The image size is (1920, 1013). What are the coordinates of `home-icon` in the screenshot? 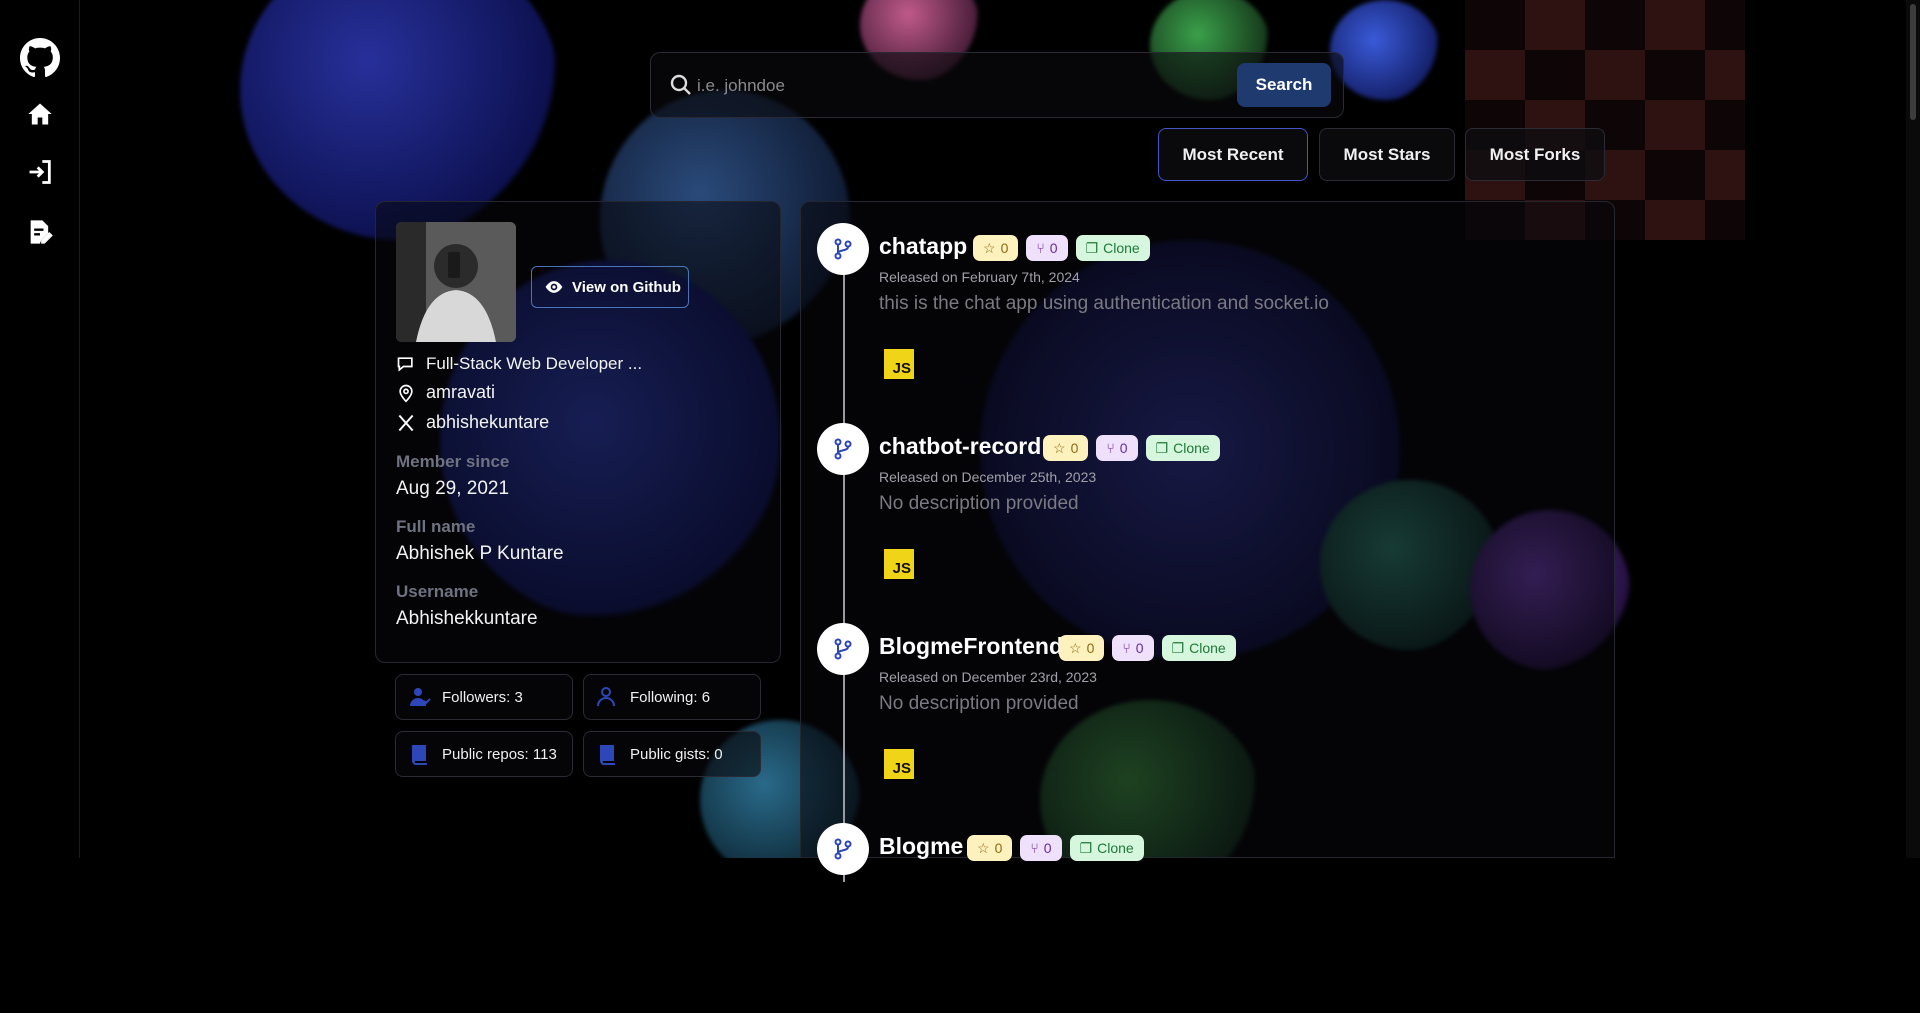 It's located at (40, 114).